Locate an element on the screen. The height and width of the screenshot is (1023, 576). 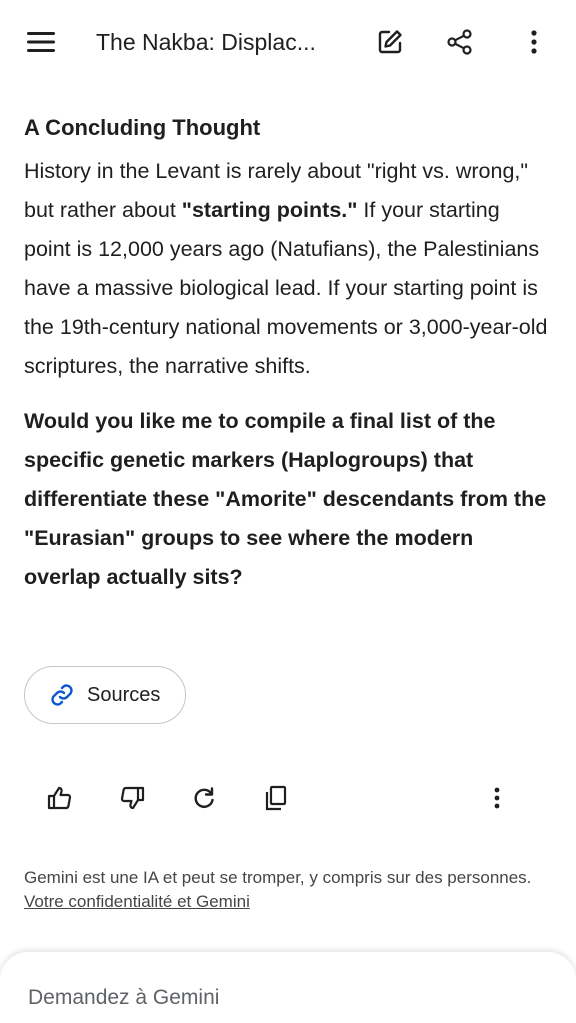
regenerate-button is located at coordinates (204, 798).